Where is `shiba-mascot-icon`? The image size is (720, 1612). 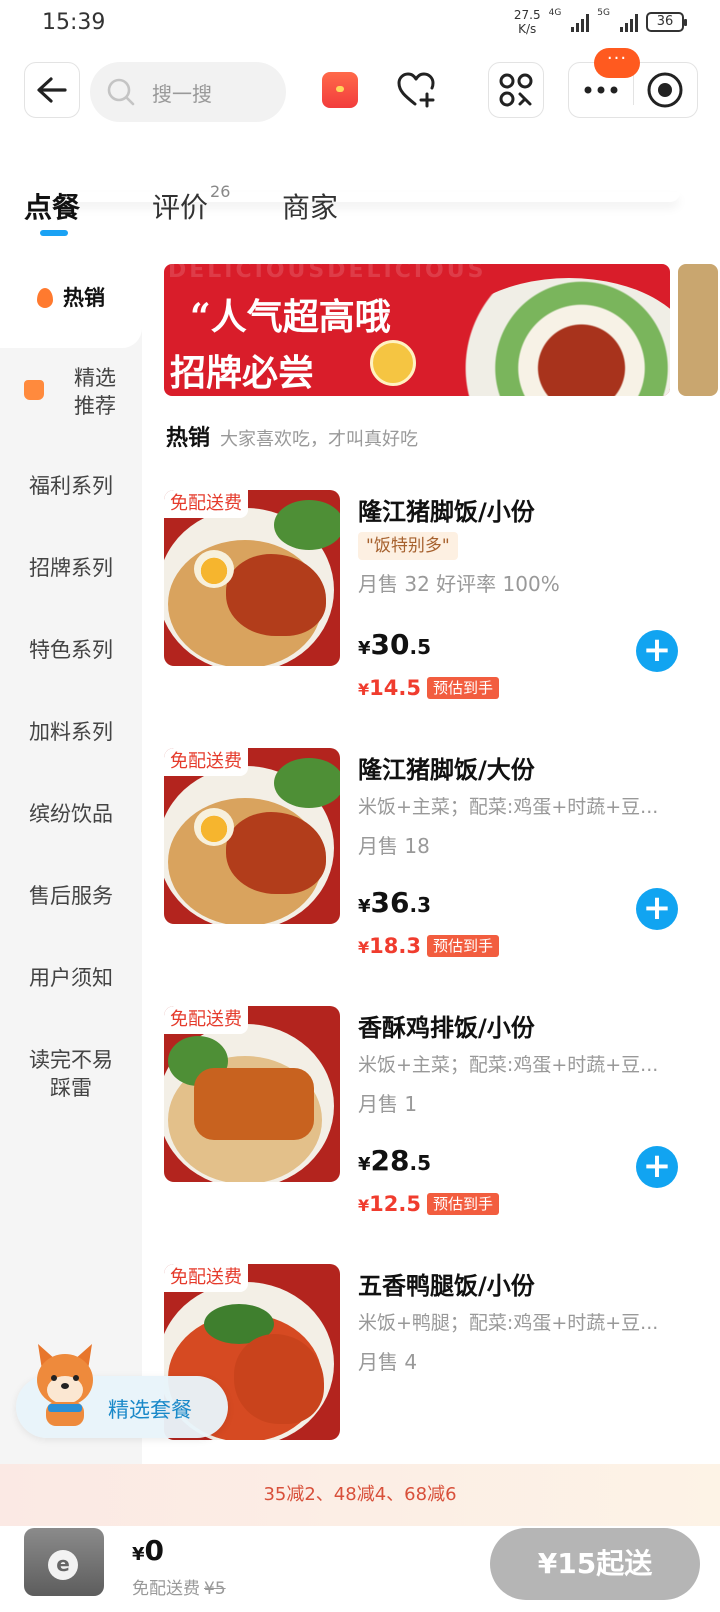 shiba-mascot-icon is located at coordinates (65, 1385).